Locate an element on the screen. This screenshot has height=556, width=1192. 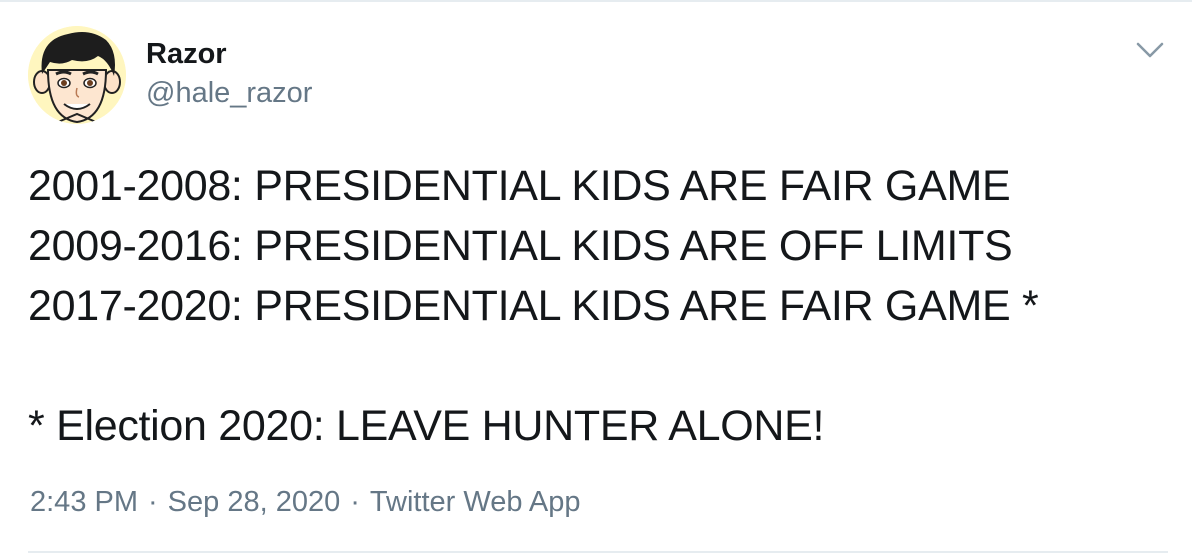
chevron-down-icon is located at coordinates (1150, 51).